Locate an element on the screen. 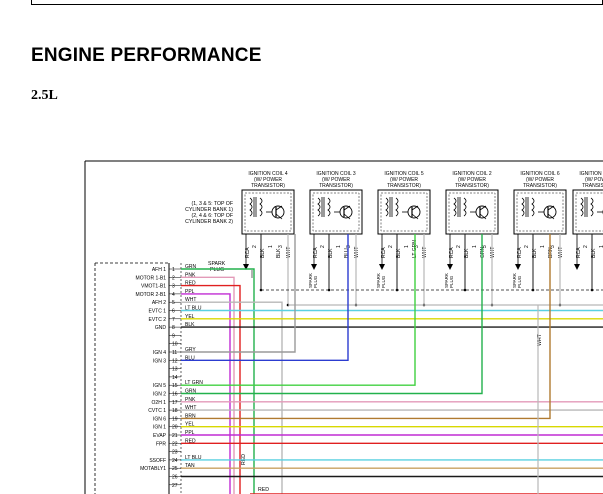  pin-number: 15 is located at coordinates (175, 386).